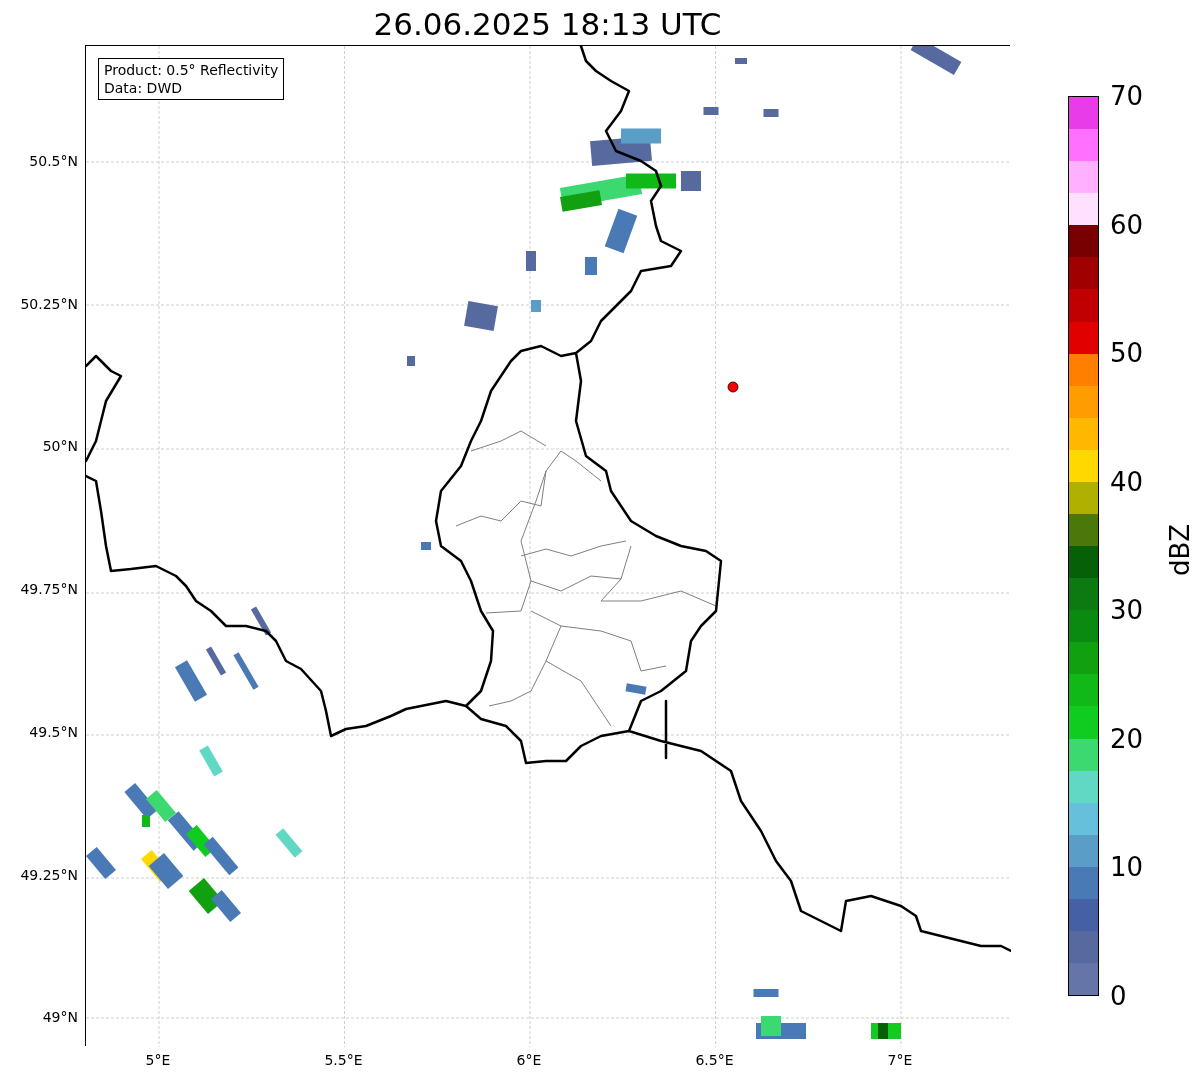 The image size is (1202, 1081). I want to click on colorbar-tick-label: 70, so click(1127, 96).